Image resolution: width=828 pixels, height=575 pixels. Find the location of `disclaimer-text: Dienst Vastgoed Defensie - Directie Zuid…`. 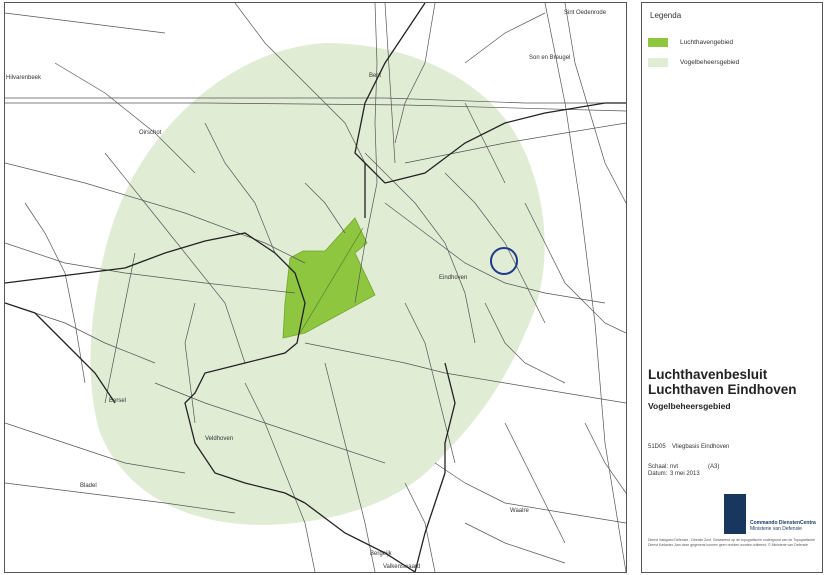

disclaimer-text: Dienst Vastgoed Defensie - Directie Zuid… is located at coordinates (732, 542).